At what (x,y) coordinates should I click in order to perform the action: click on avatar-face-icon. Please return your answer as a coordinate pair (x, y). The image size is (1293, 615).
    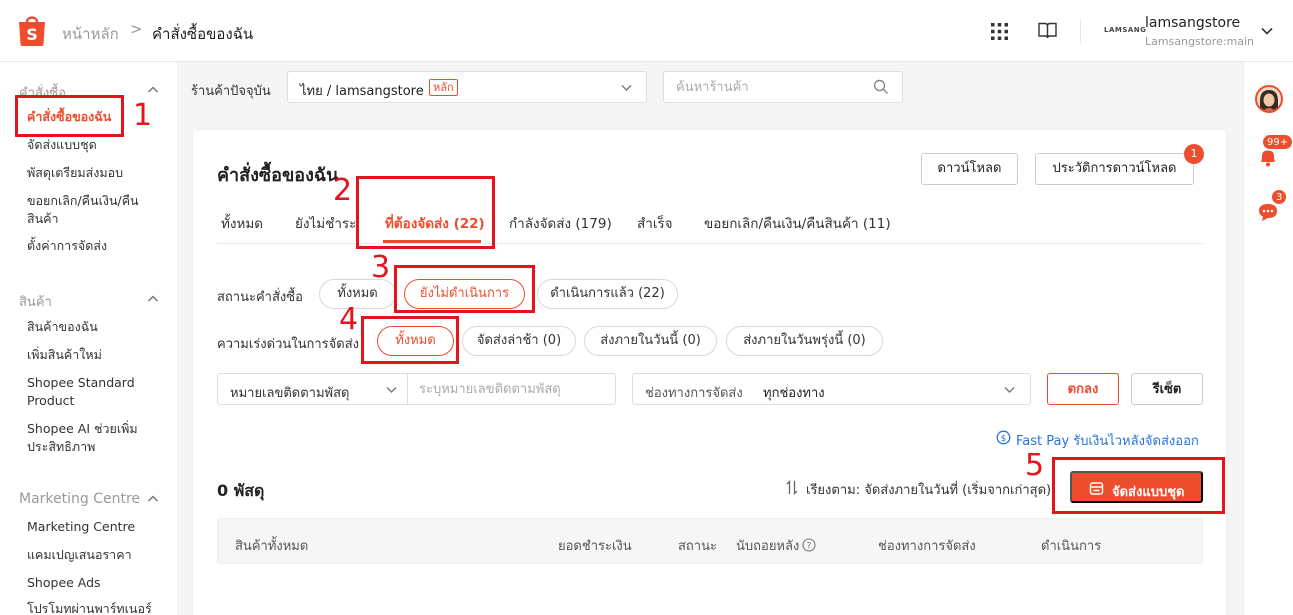
    Looking at the image, I should click on (1269, 100).